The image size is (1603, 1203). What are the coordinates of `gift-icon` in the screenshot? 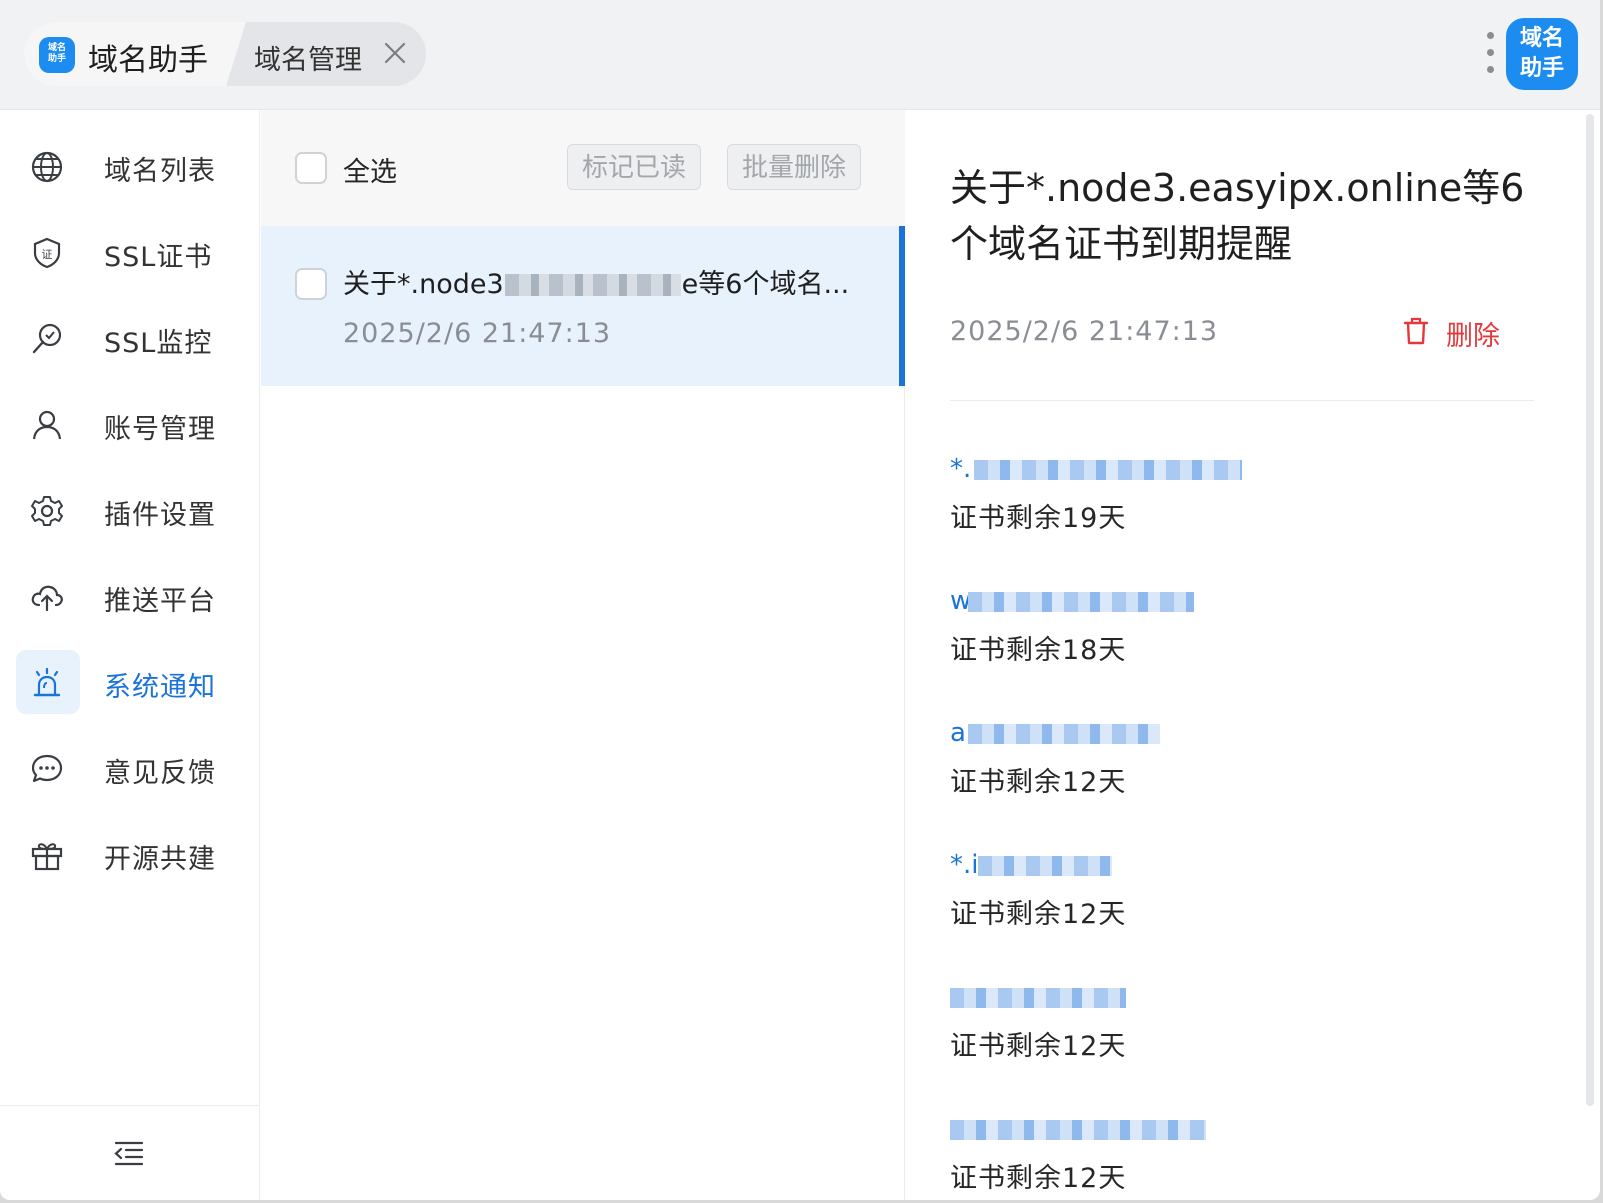 It's located at (47, 857).